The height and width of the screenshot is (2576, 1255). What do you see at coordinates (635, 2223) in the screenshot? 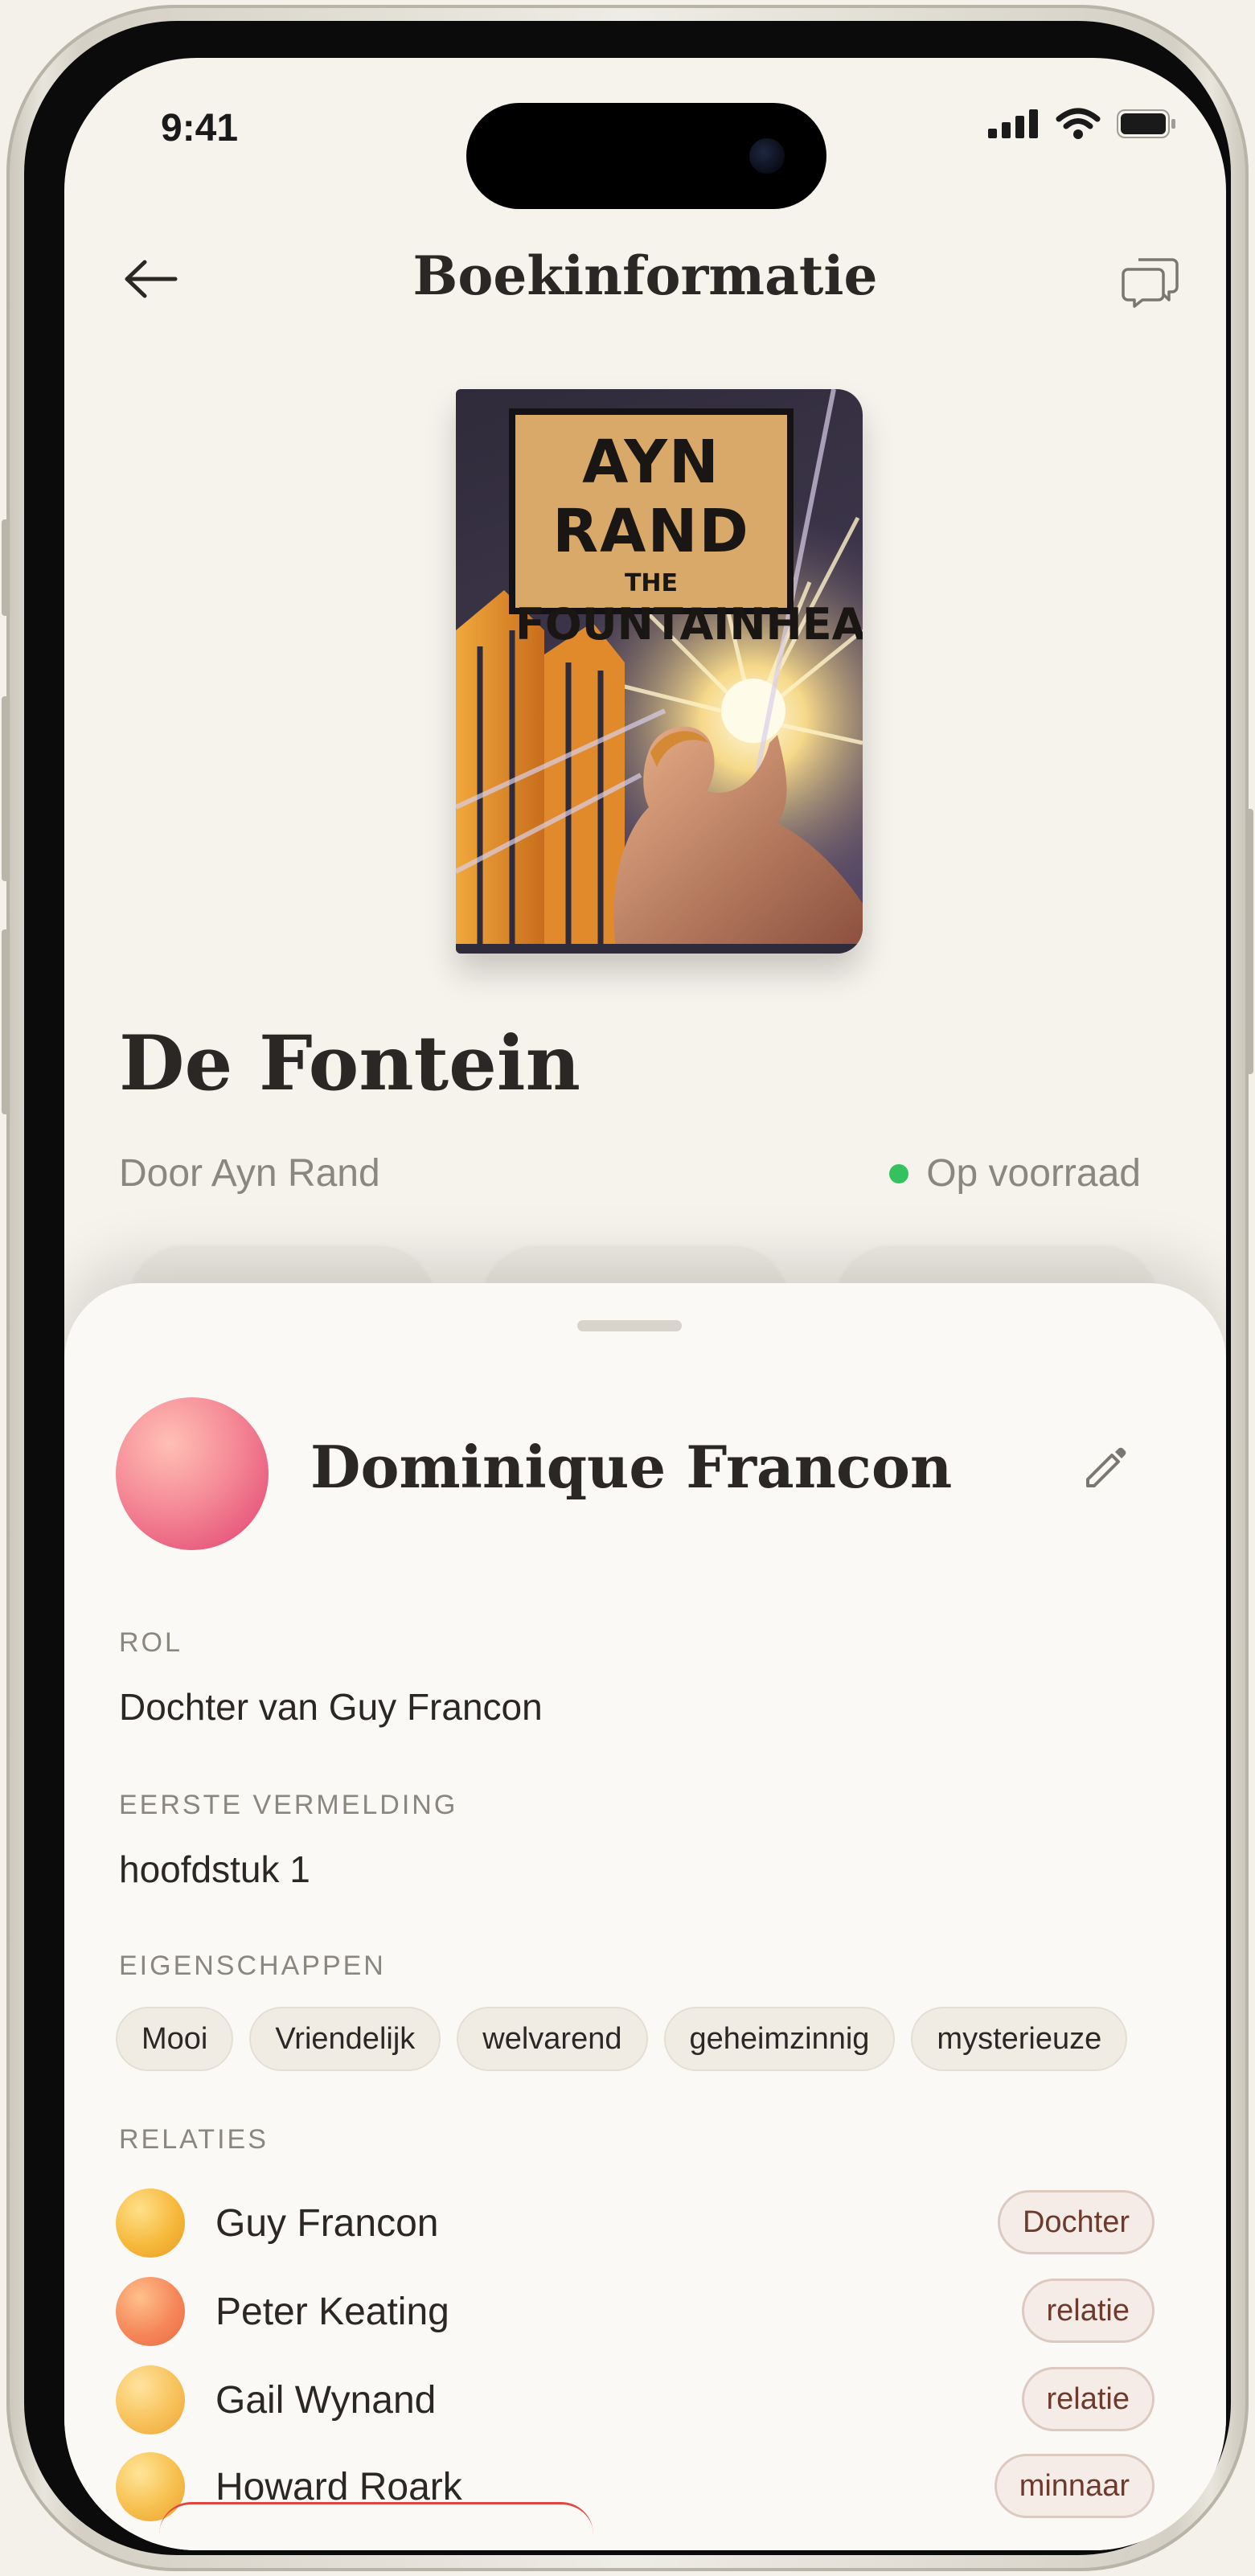
I see `relation-row: Guy Francon Dochter` at bounding box center [635, 2223].